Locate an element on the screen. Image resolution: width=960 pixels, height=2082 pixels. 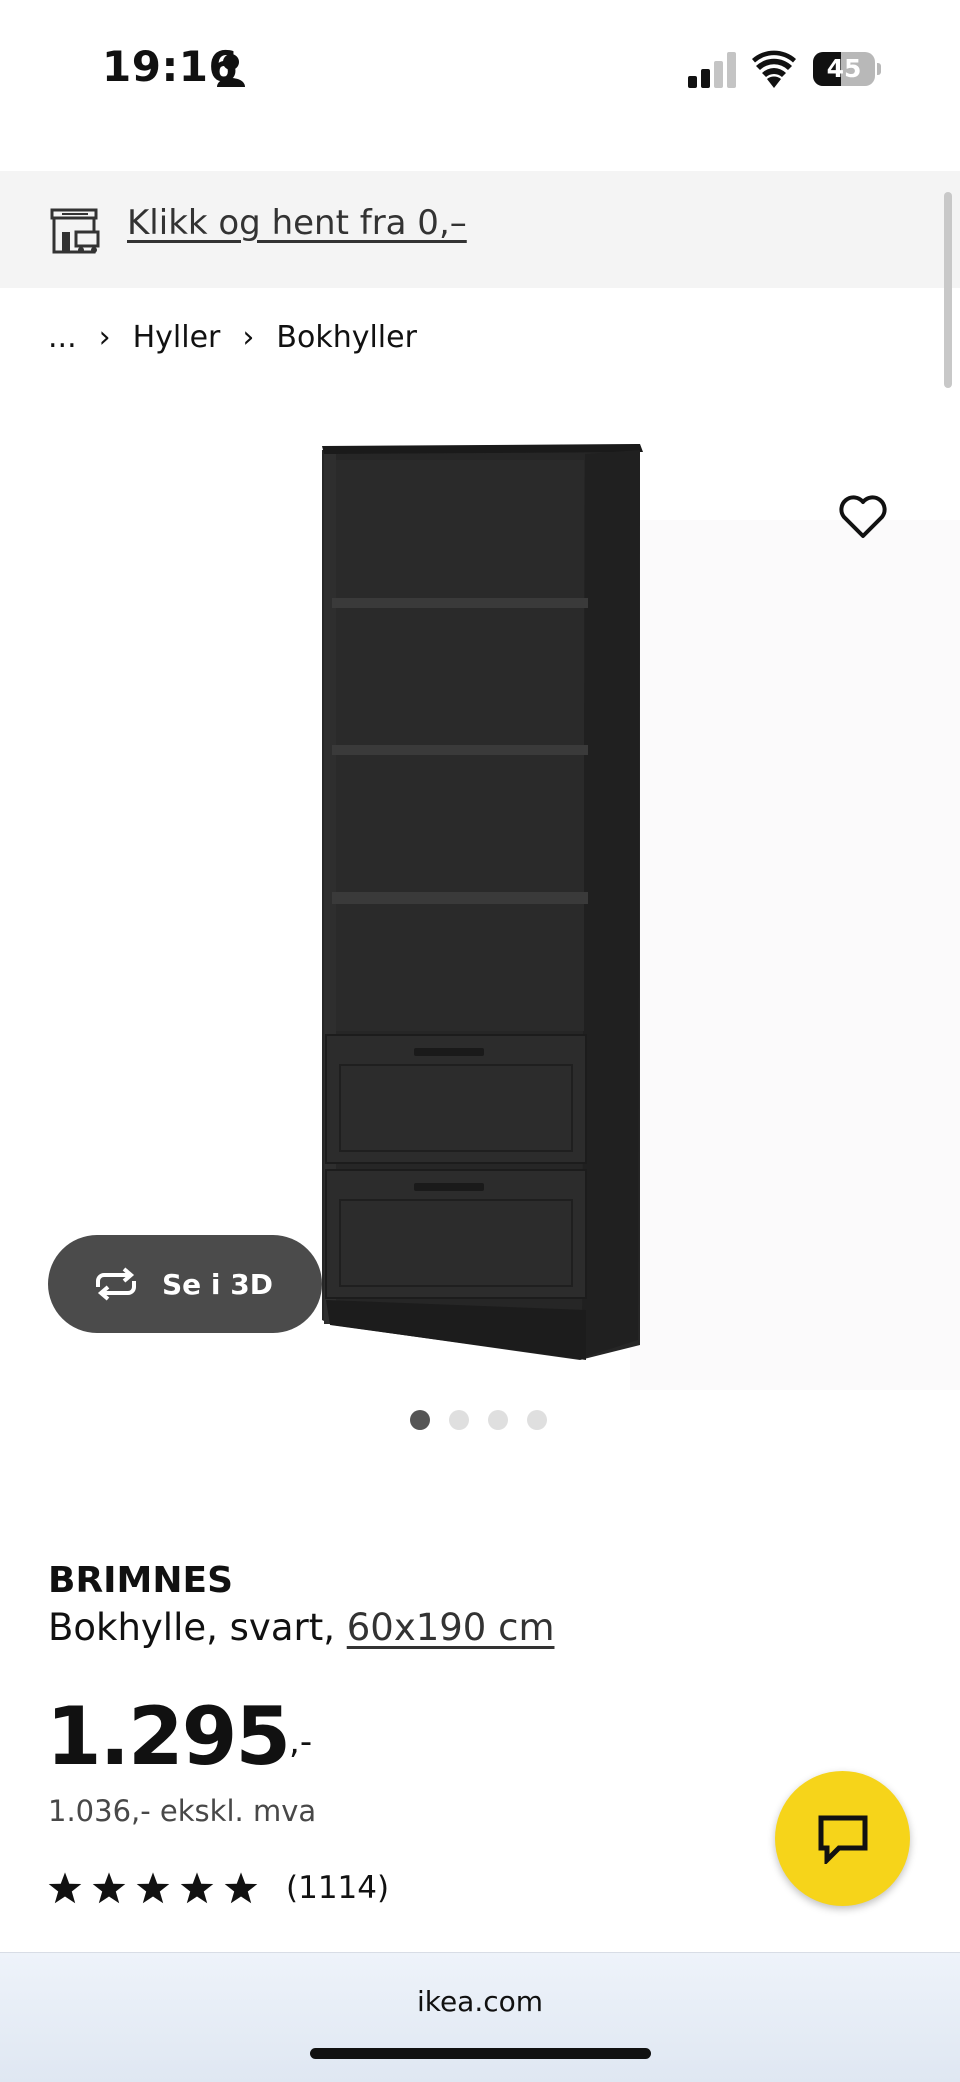
person-icon is located at coordinates (231, 70).